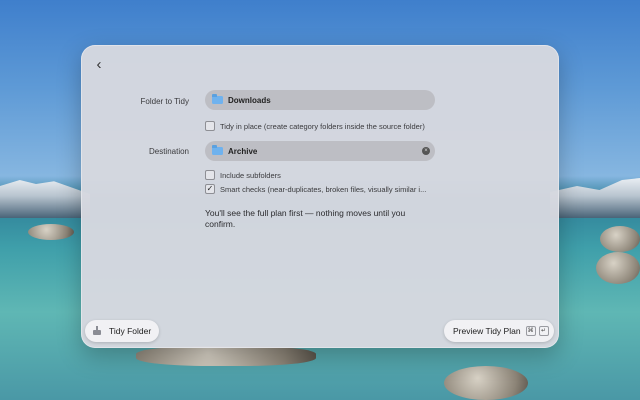 Image resolution: width=640 pixels, height=400 pixels. I want to click on enter-key-icon: ↵, so click(543, 331).